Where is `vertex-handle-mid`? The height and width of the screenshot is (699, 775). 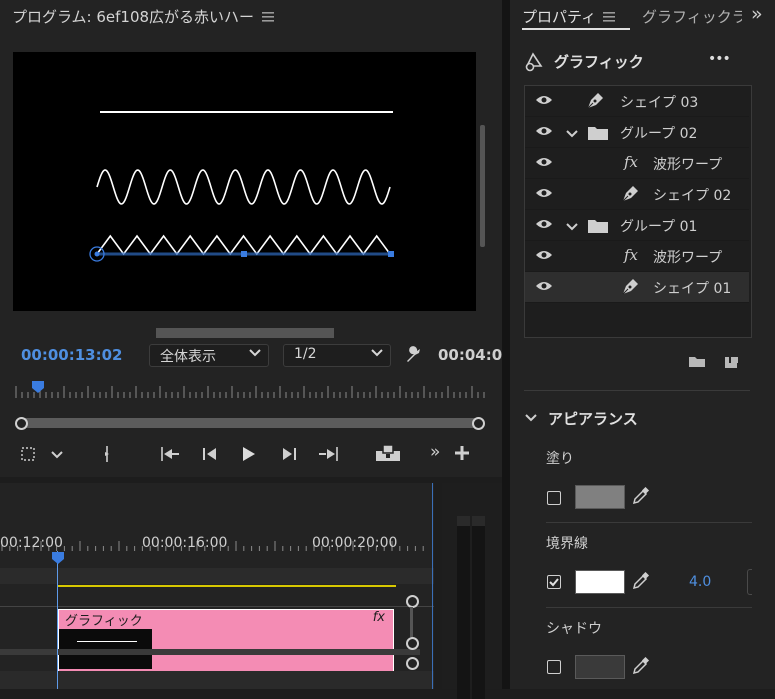 vertex-handle-mid is located at coordinates (244, 254).